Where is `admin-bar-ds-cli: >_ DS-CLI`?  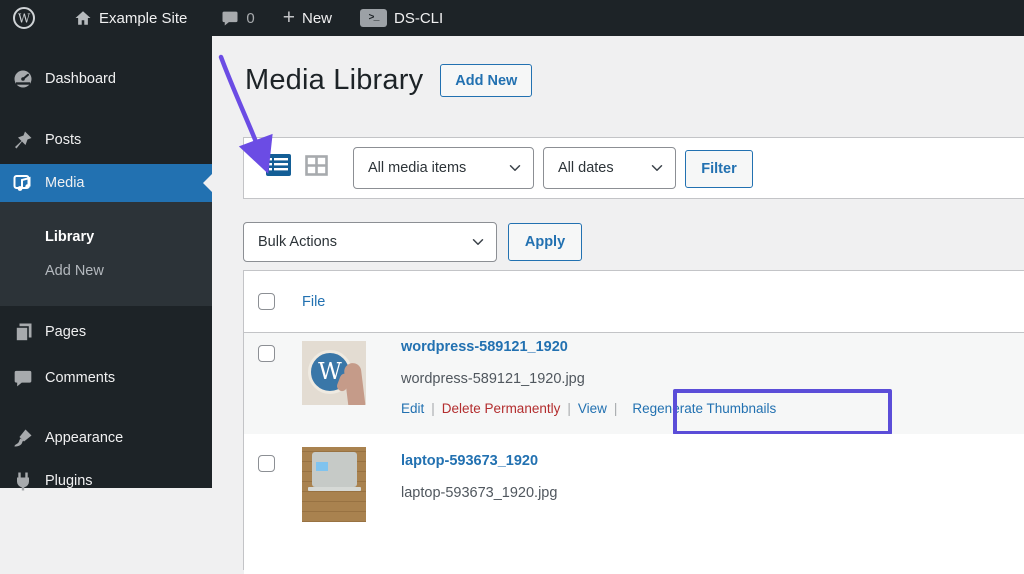
admin-bar-ds-cli: >_ DS-CLI is located at coordinates (401, 18).